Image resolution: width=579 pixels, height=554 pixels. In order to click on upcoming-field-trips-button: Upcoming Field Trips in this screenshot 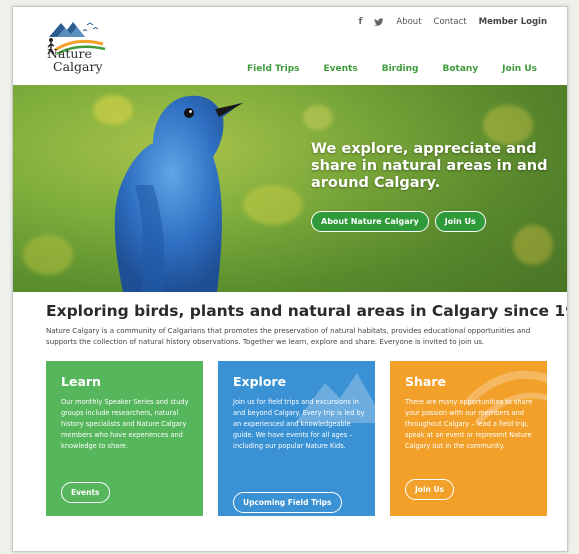, I will do `click(287, 502)`.